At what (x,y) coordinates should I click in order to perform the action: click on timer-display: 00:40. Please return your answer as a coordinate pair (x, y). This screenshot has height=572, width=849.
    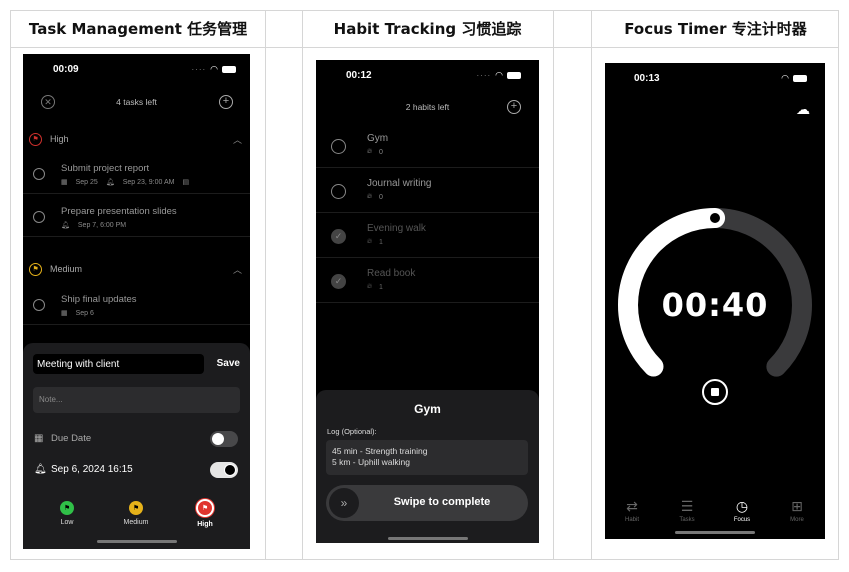
    Looking at the image, I should click on (715, 305).